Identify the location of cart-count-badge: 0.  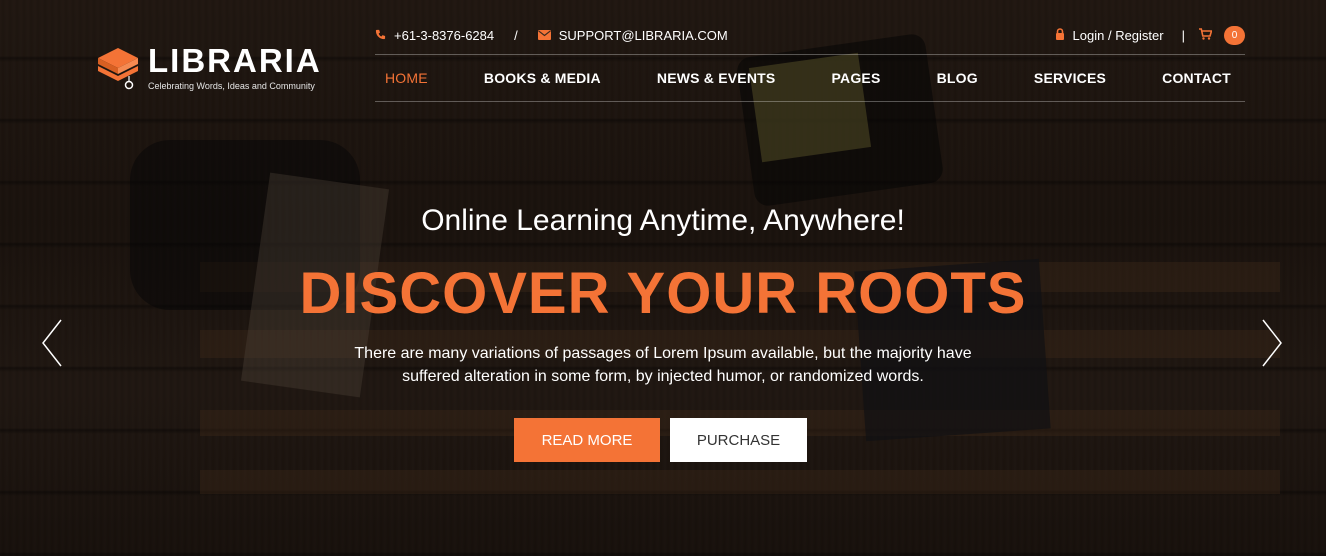
(1234, 35).